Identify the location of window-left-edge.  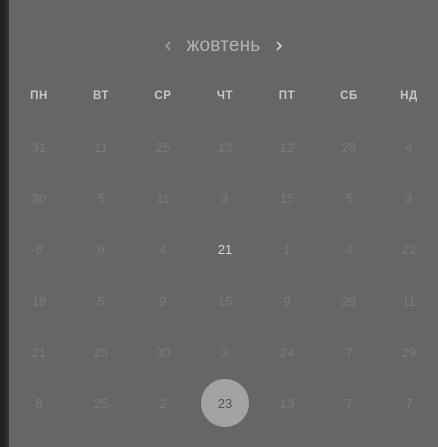
(4, 223).